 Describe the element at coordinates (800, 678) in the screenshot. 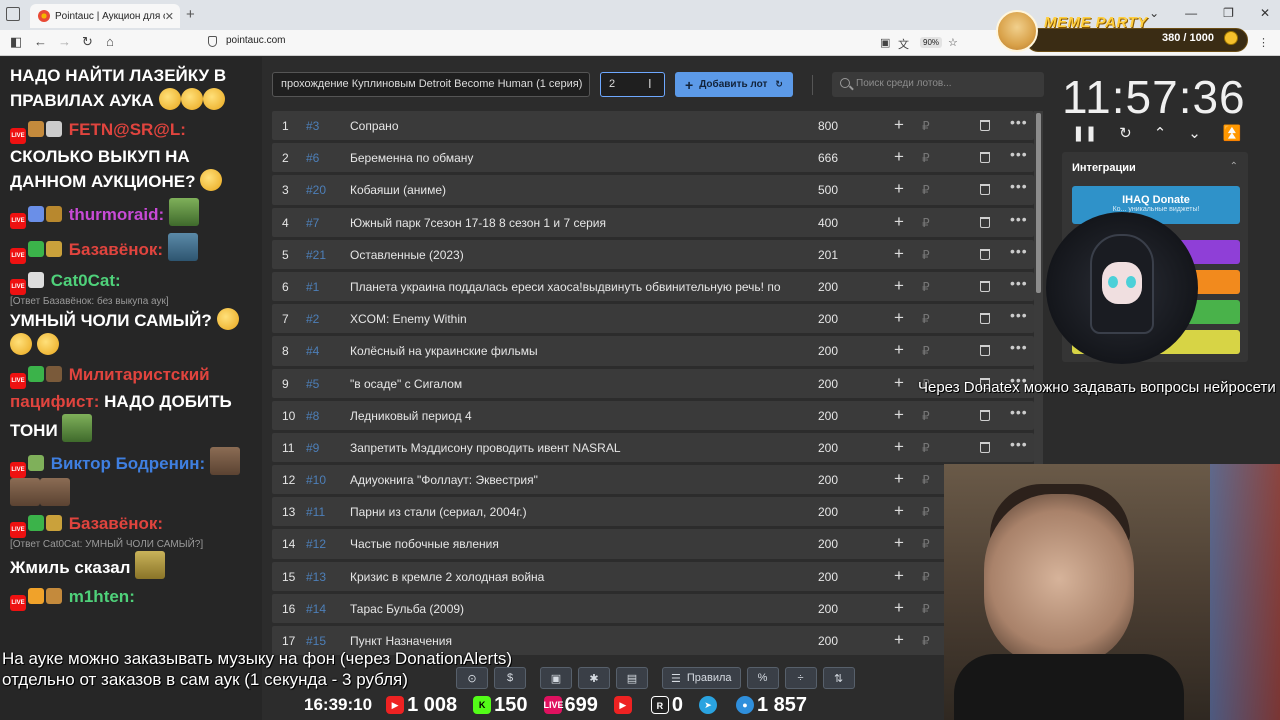

I see `divide-button: ÷` at that location.